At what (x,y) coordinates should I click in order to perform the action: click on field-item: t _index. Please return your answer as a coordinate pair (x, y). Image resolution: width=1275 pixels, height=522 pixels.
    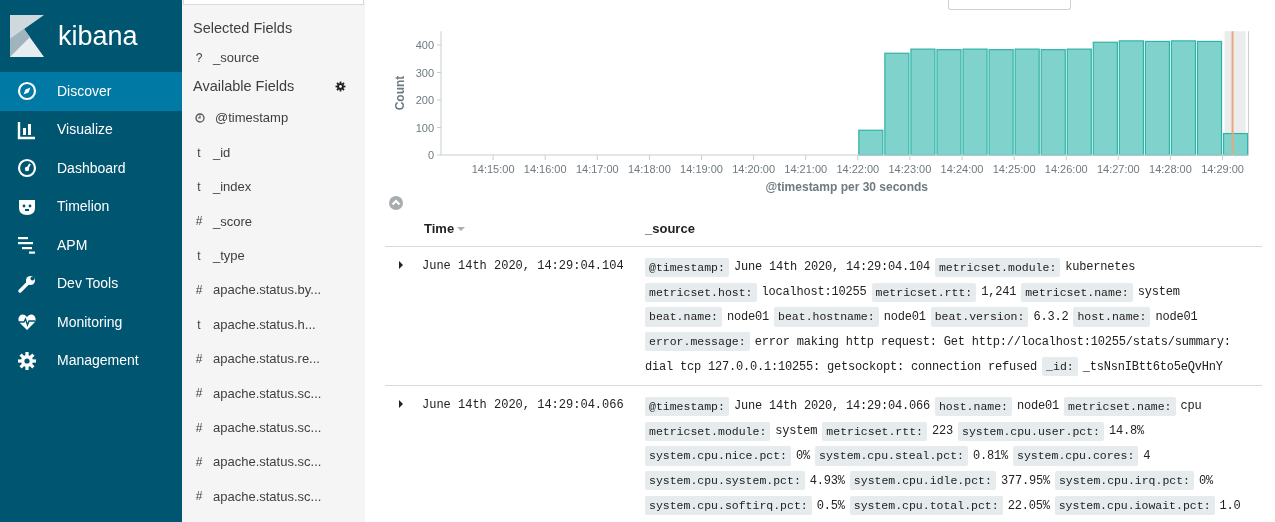
    Looking at the image, I should click on (279, 187).